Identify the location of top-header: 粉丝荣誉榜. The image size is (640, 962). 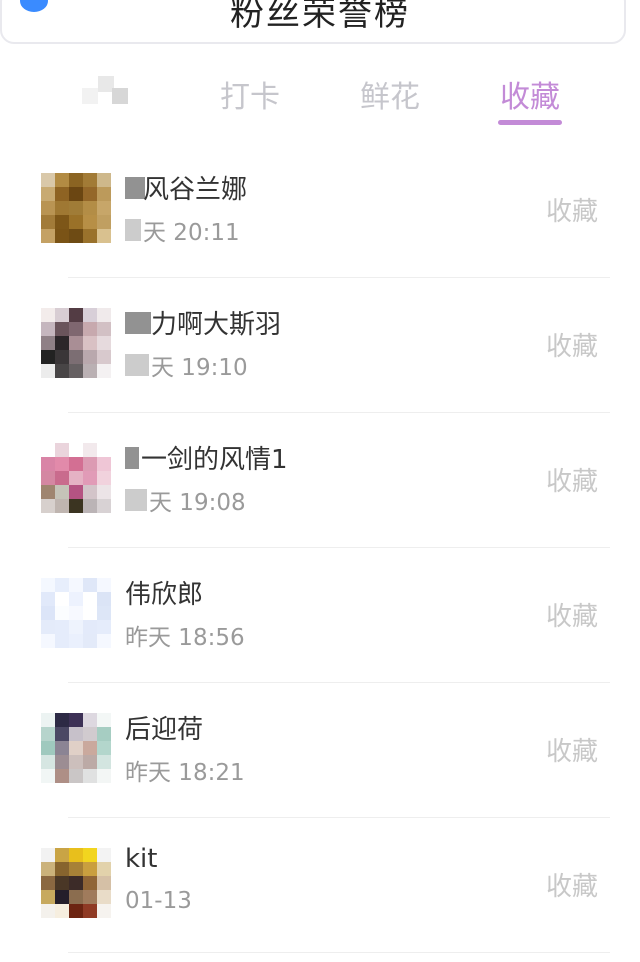
(320, 24).